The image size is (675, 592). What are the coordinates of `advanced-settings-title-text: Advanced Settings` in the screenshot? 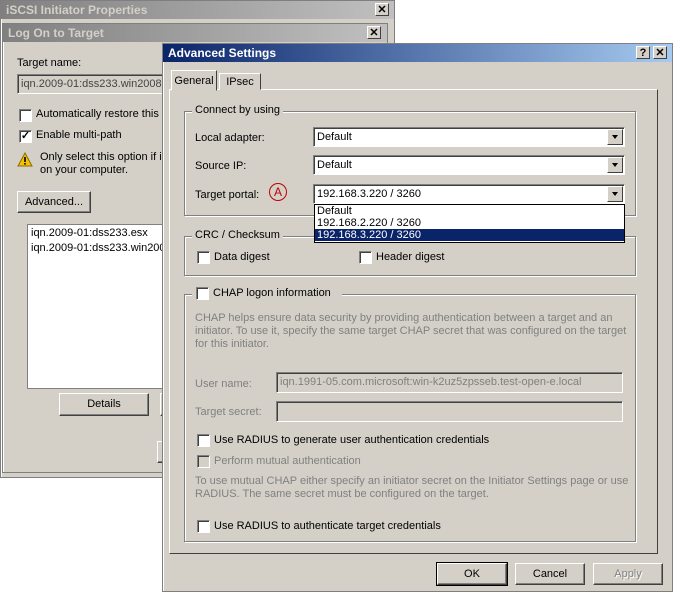 It's located at (222, 53).